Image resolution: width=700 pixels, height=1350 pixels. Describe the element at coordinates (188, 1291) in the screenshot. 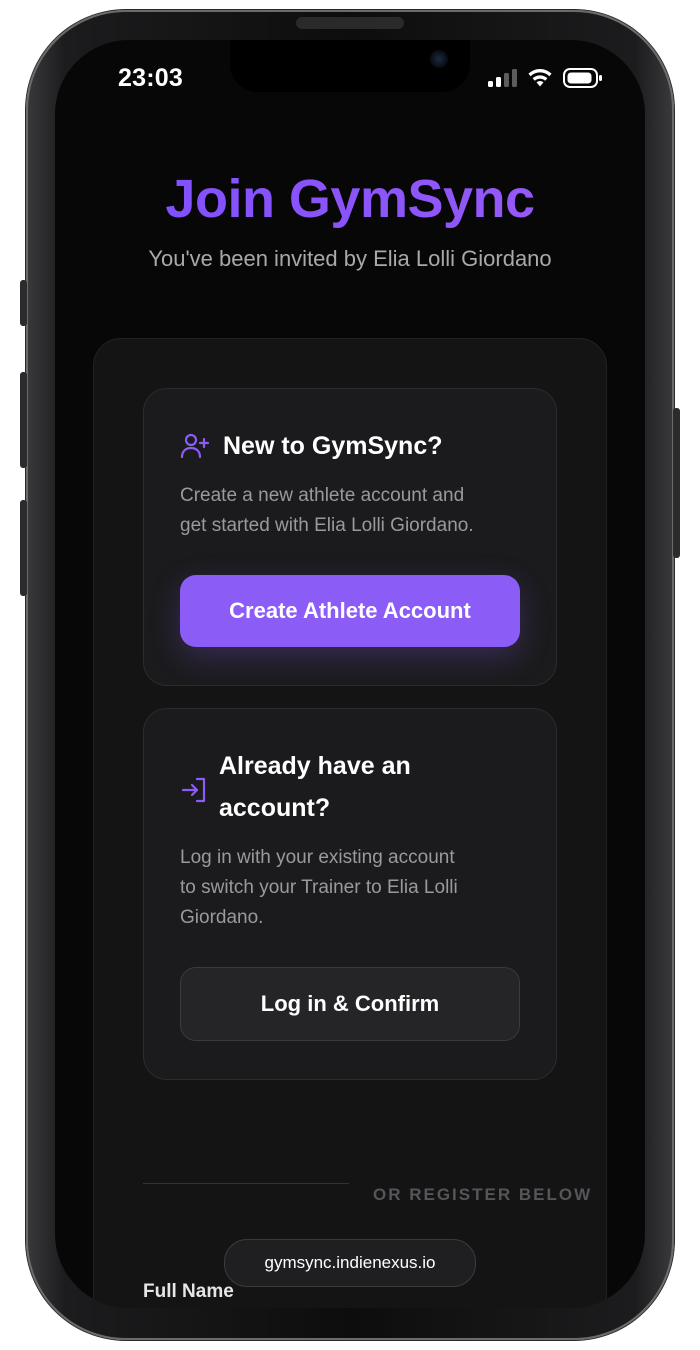

I see `full-name-label: Full Name` at that location.